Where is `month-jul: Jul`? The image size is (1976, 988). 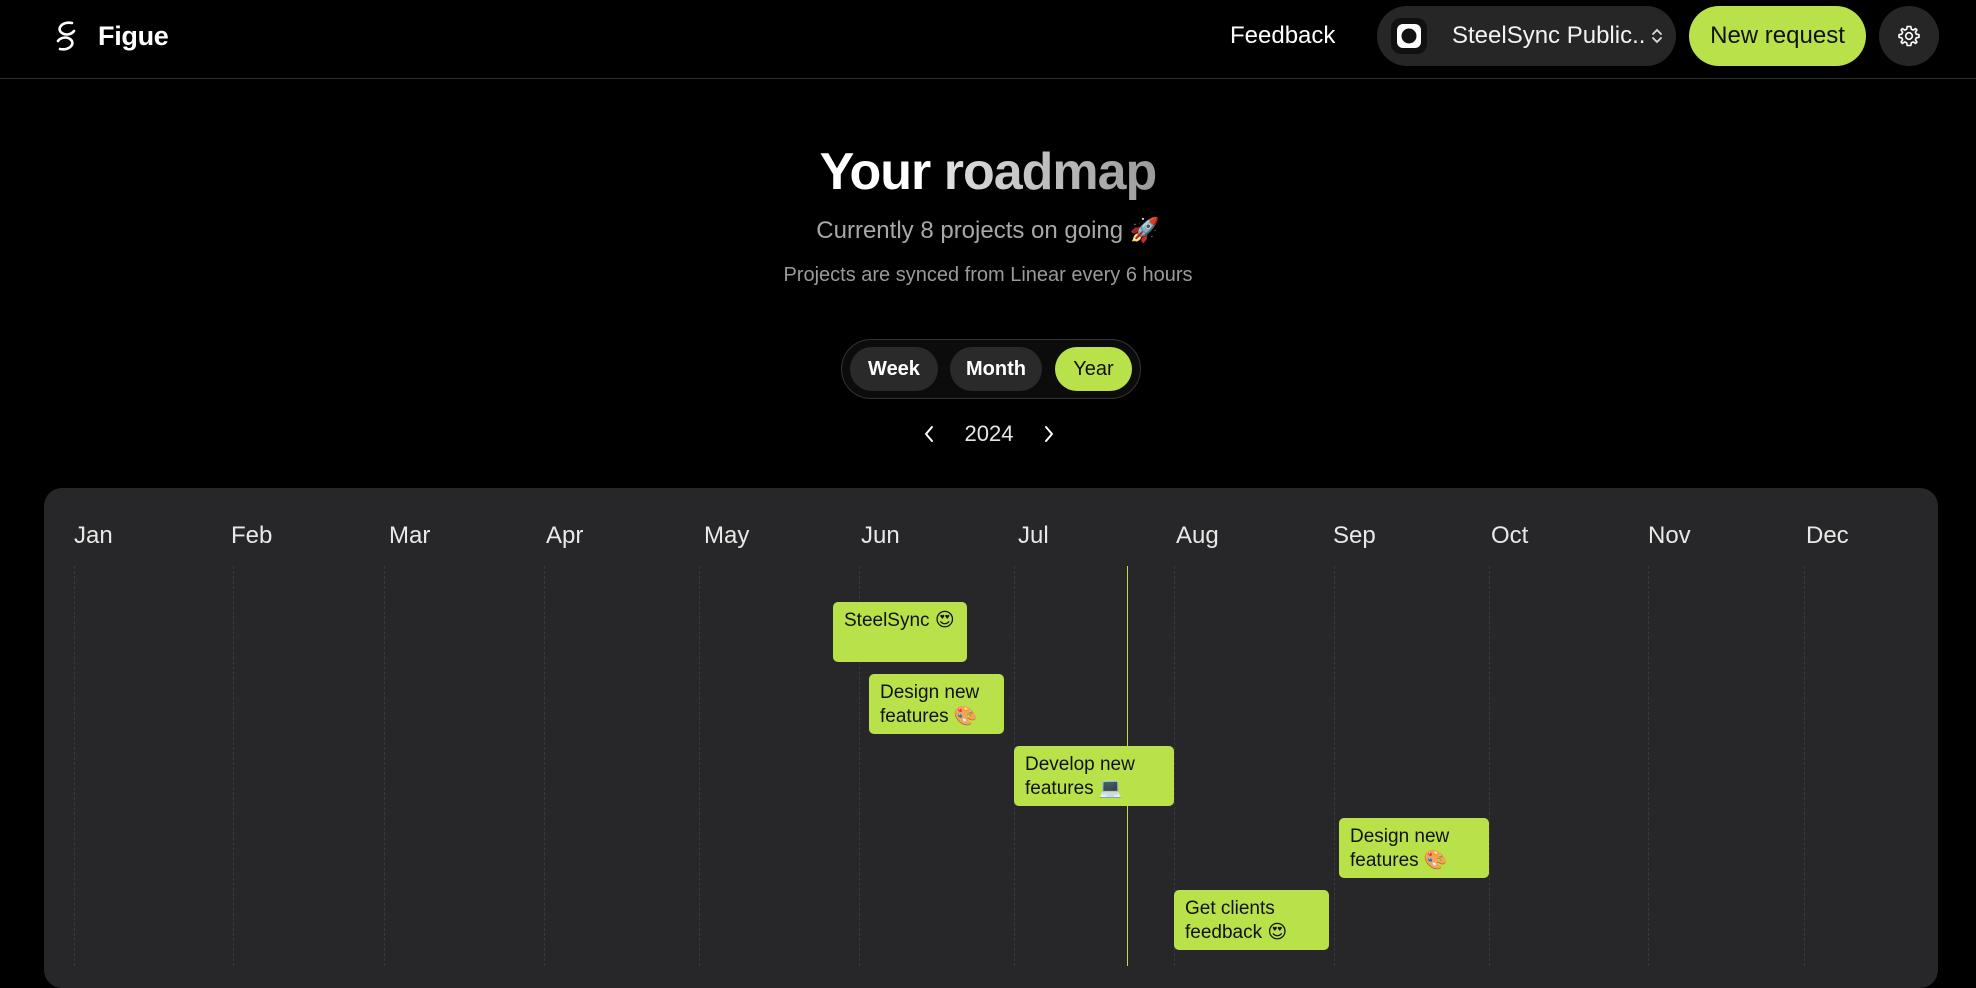 month-jul: Jul is located at coordinates (1033, 535).